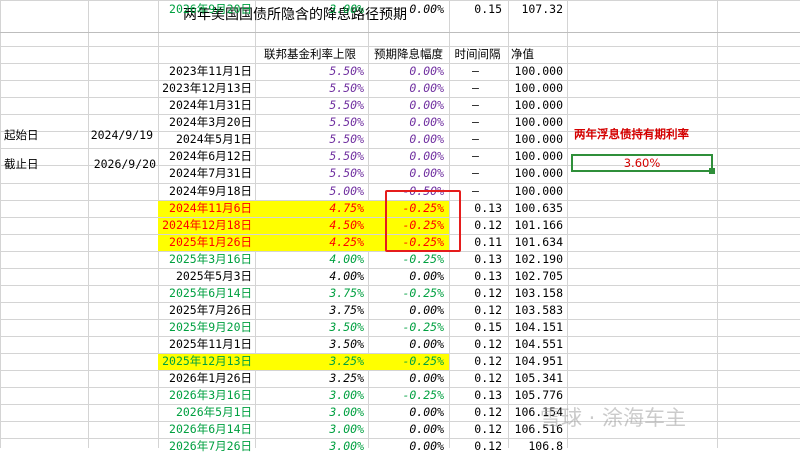 The image size is (800, 455). Describe the element at coordinates (205, 122) in the screenshot. I see `date-cell: 2024年3月20日` at that location.